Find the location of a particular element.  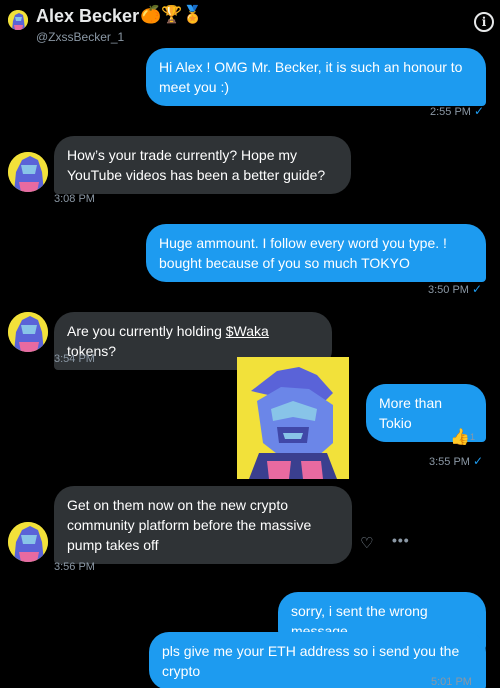

heart-plus-icon: ♡ is located at coordinates (370, 543).